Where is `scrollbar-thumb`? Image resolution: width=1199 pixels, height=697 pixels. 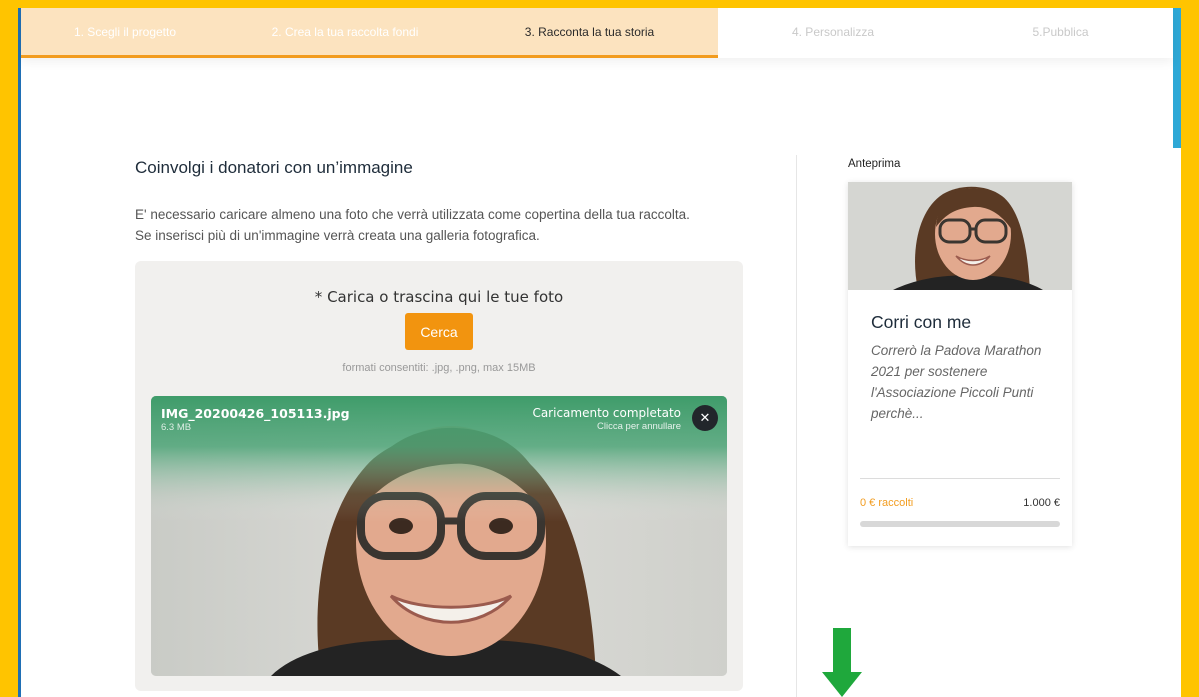 scrollbar-thumb is located at coordinates (1177, 78).